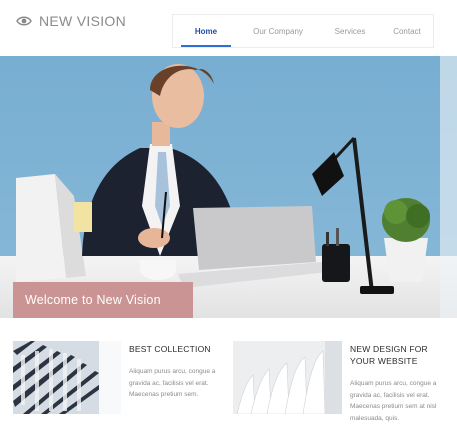 The width and height of the screenshot is (457, 427). I want to click on welcome-banner-text: Welcome to New Vision, so click(93, 300).